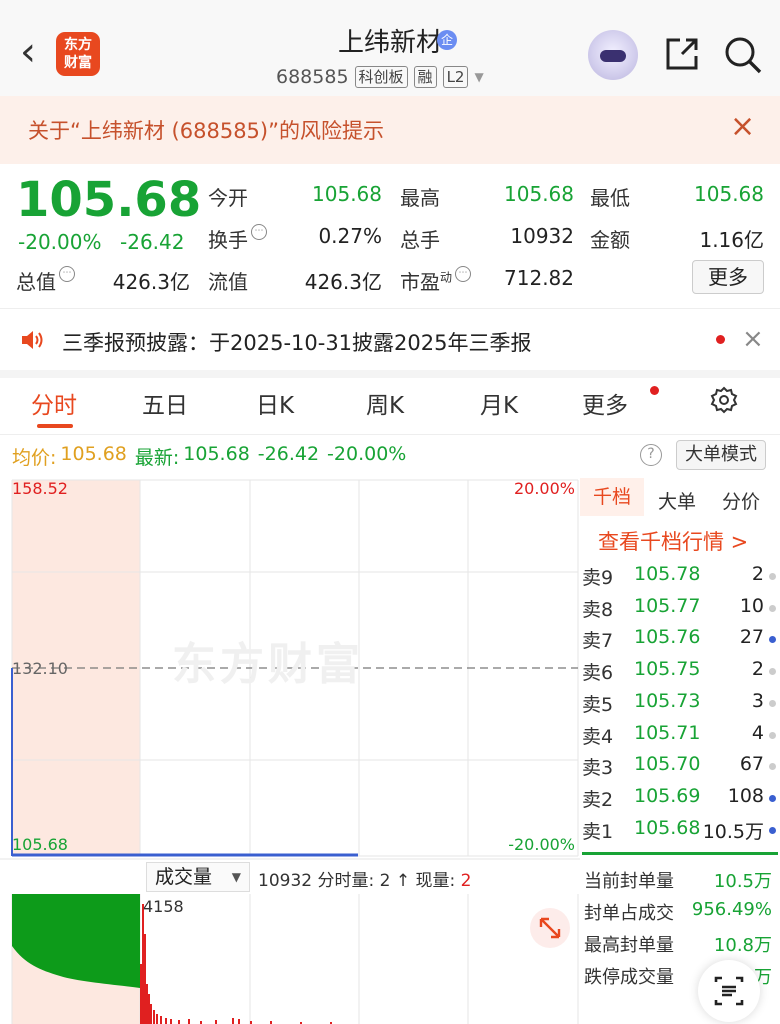 The width and height of the screenshot is (780, 1024). What do you see at coordinates (45, 280) in the screenshot?
I see `market-cap-label: 总值 ⋯` at bounding box center [45, 280].